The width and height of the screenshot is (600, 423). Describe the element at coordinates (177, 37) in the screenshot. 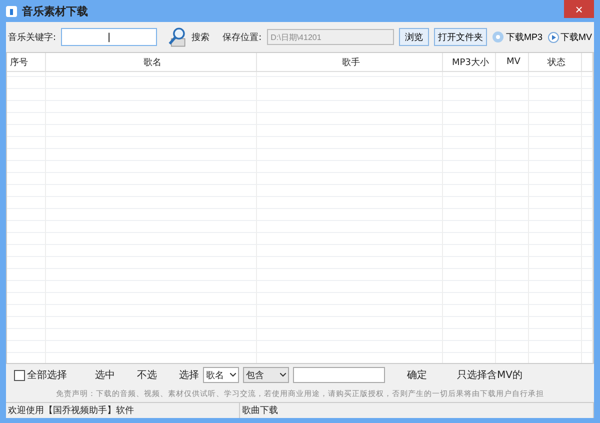

I see `search-icon` at that location.